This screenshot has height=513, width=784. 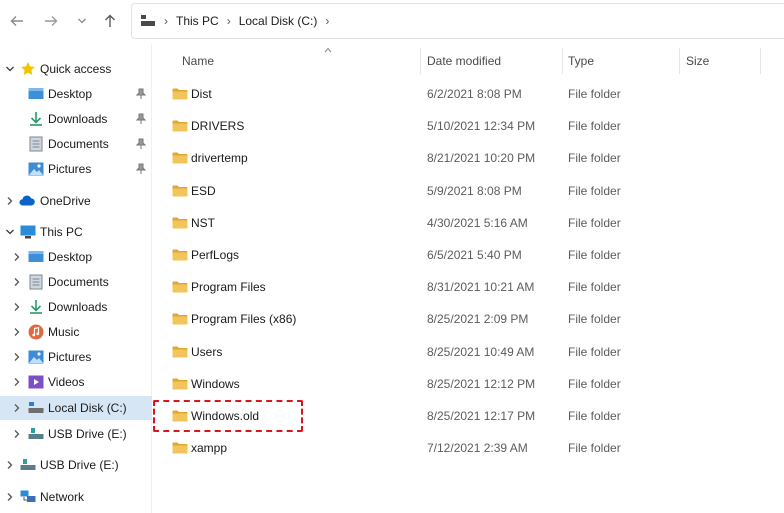 I want to click on this-pc-icon, so click(x=148, y=20).